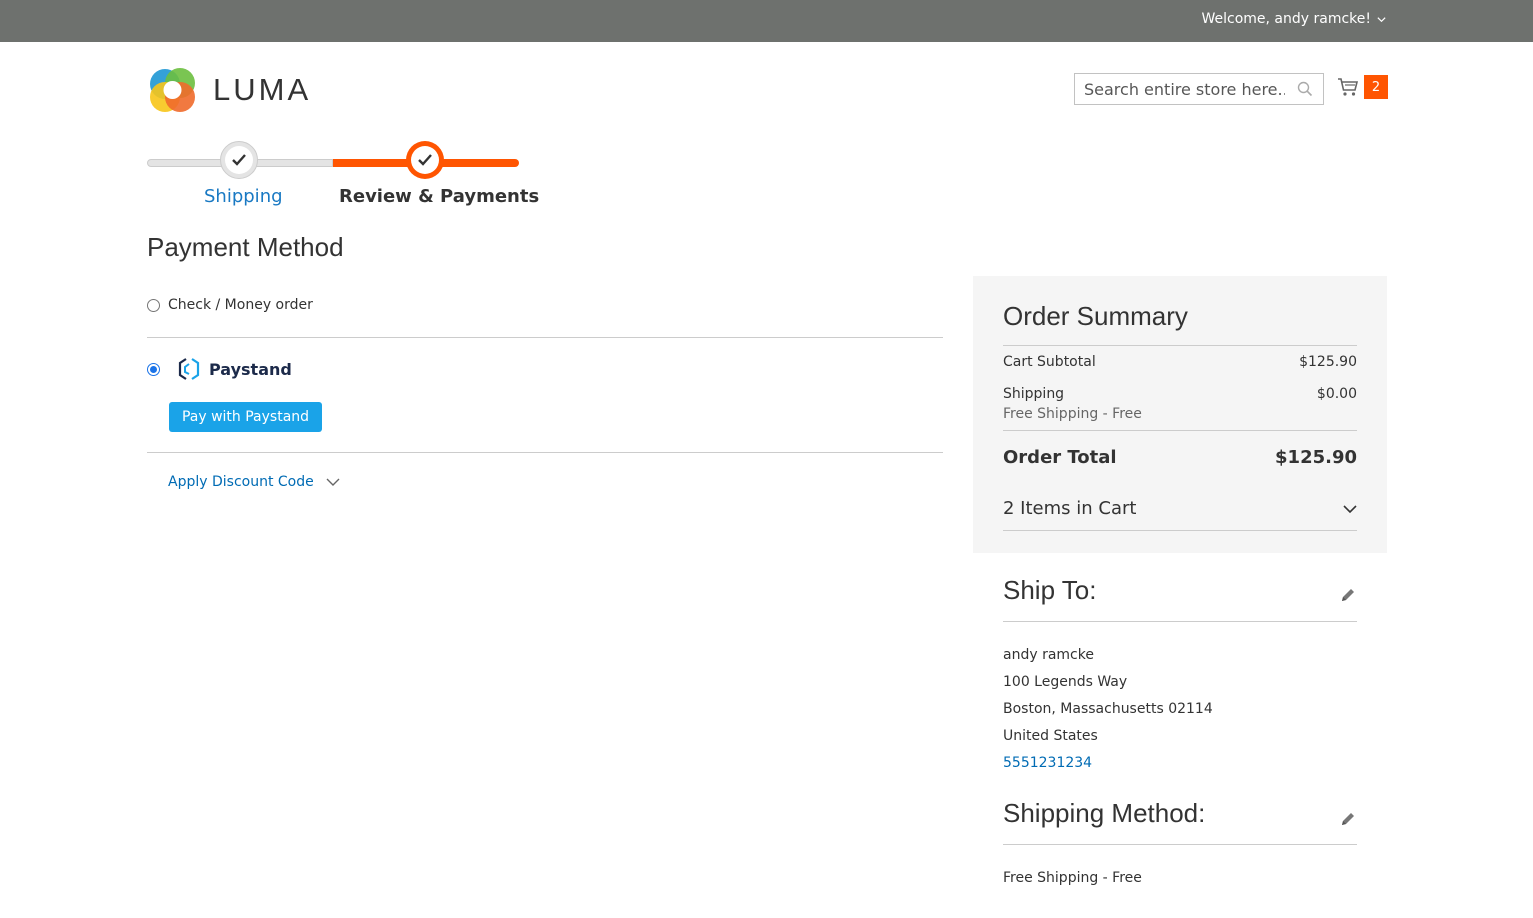 This screenshot has width=1533, height=918. Describe the element at coordinates (153, 369) in the screenshot. I see `paystand-radio` at that location.